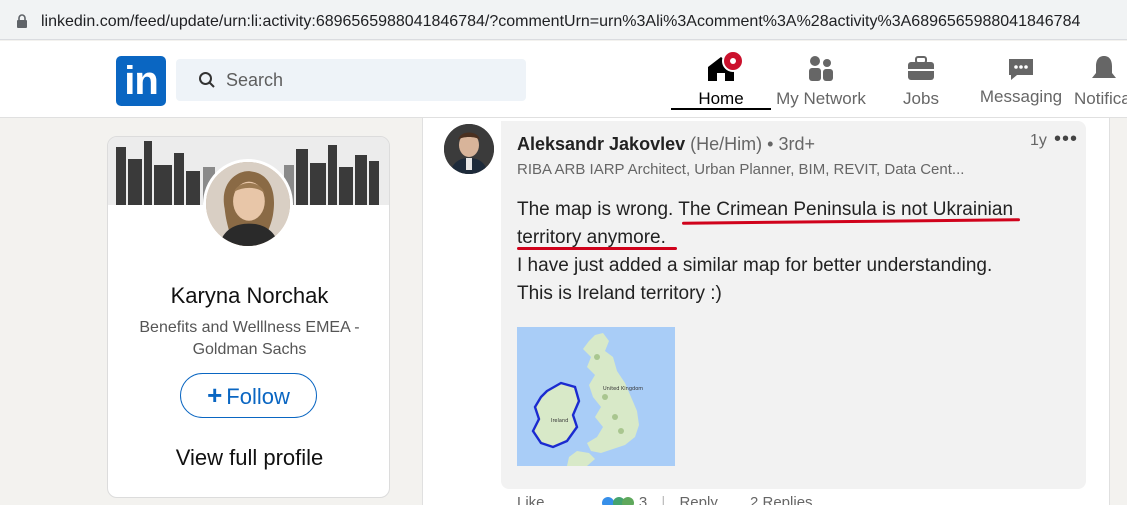 The width and height of the screenshot is (1127, 505). What do you see at coordinates (921, 68) in the screenshot?
I see `briefcase-icon` at bounding box center [921, 68].